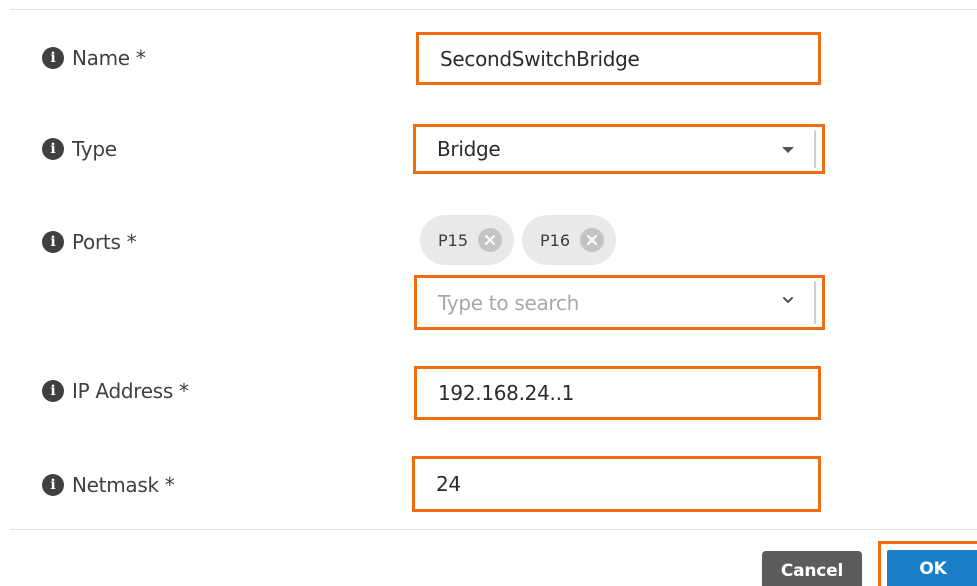 Image resolution: width=977 pixels, height=586 pixels. What do you see at coordinates (109, 58) in the screenshot?
I see `name-label: Name *` at bounding box center [109, 58].